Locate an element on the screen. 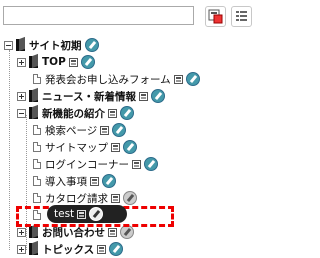 This screenshot has height=258, width=320. list-view-icon is located at coordinates (241, 16).